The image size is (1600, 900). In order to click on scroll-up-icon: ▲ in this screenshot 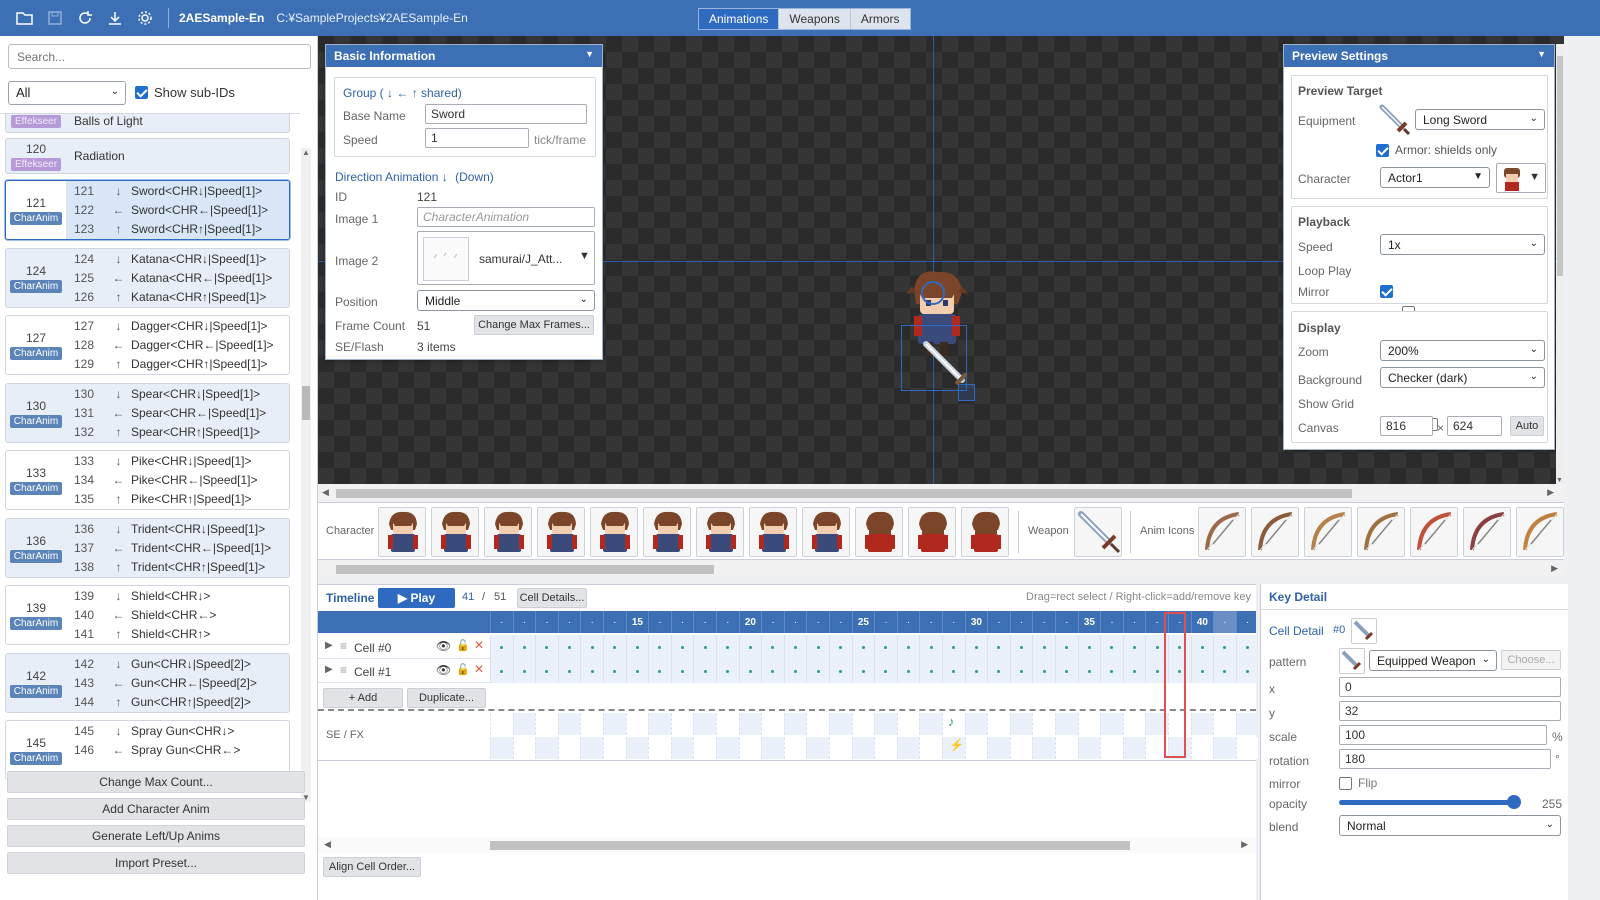, I will do `click(306, 152)`.